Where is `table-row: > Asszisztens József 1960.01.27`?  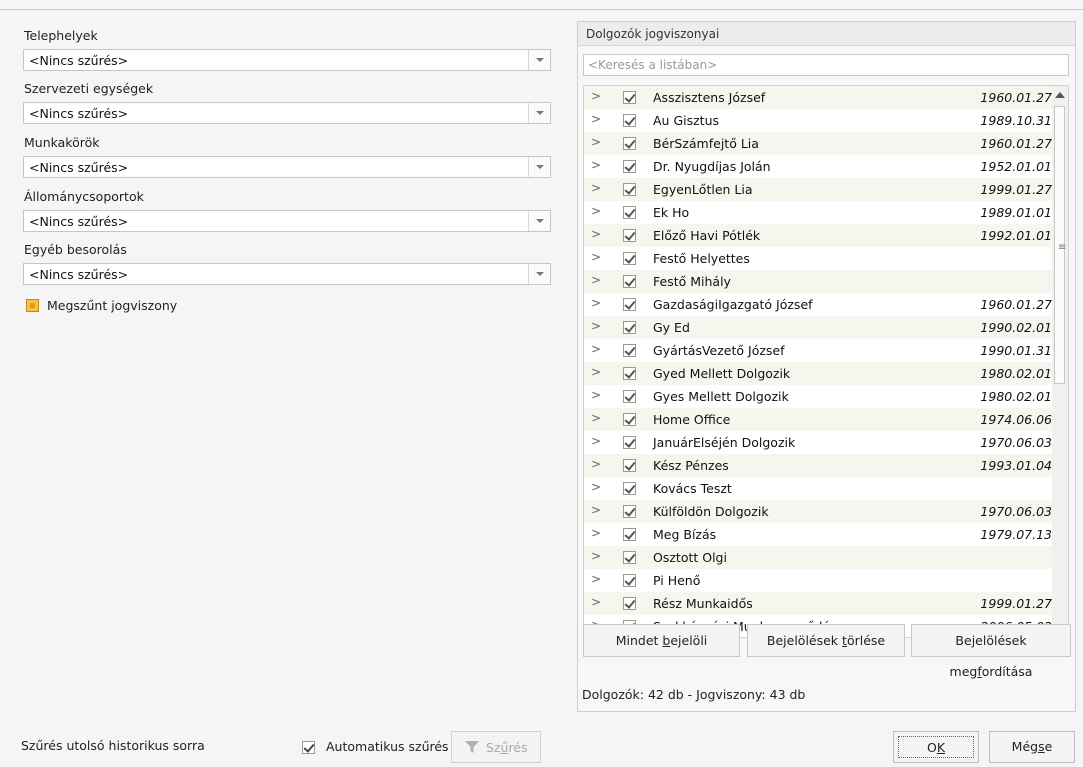
table-row: > Asszisztens József 1960.01.27 is located at coordinates (819, 97).